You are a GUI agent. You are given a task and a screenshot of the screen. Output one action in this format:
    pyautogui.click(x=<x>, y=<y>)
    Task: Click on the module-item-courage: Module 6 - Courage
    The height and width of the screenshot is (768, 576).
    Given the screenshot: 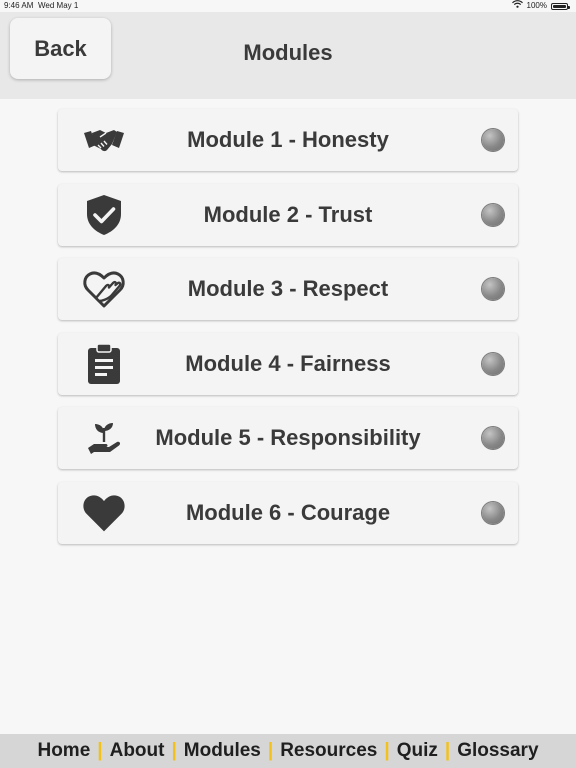 What is the action you would take?
    pyautogui.click(x=288, y=512)
    